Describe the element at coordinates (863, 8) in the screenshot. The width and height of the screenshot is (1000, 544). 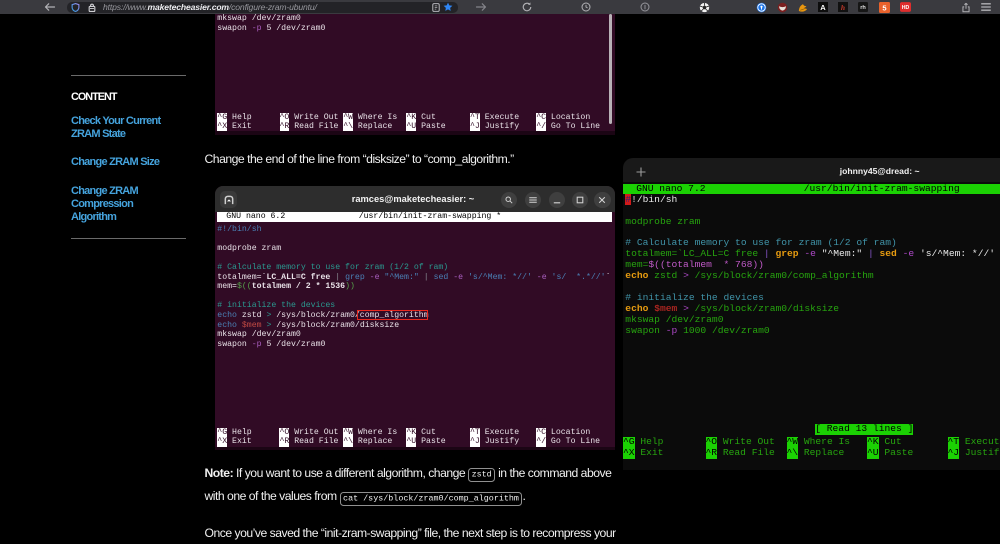
I see `svg-text: rh` at that location.